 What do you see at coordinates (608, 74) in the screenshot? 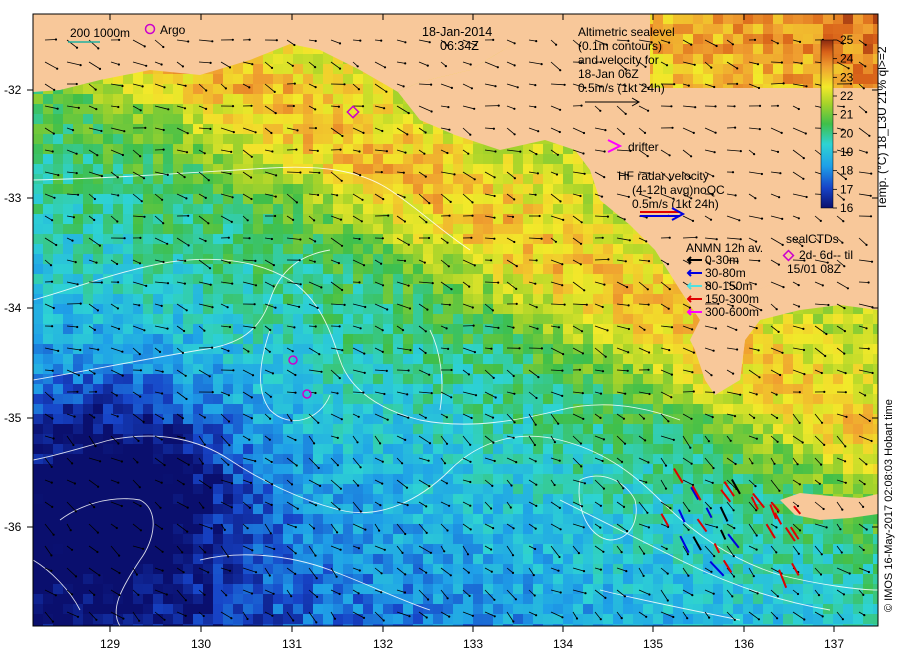
I see `altimetry-line-4: 18-Jan 06Z` at bounding box center [608, 74].